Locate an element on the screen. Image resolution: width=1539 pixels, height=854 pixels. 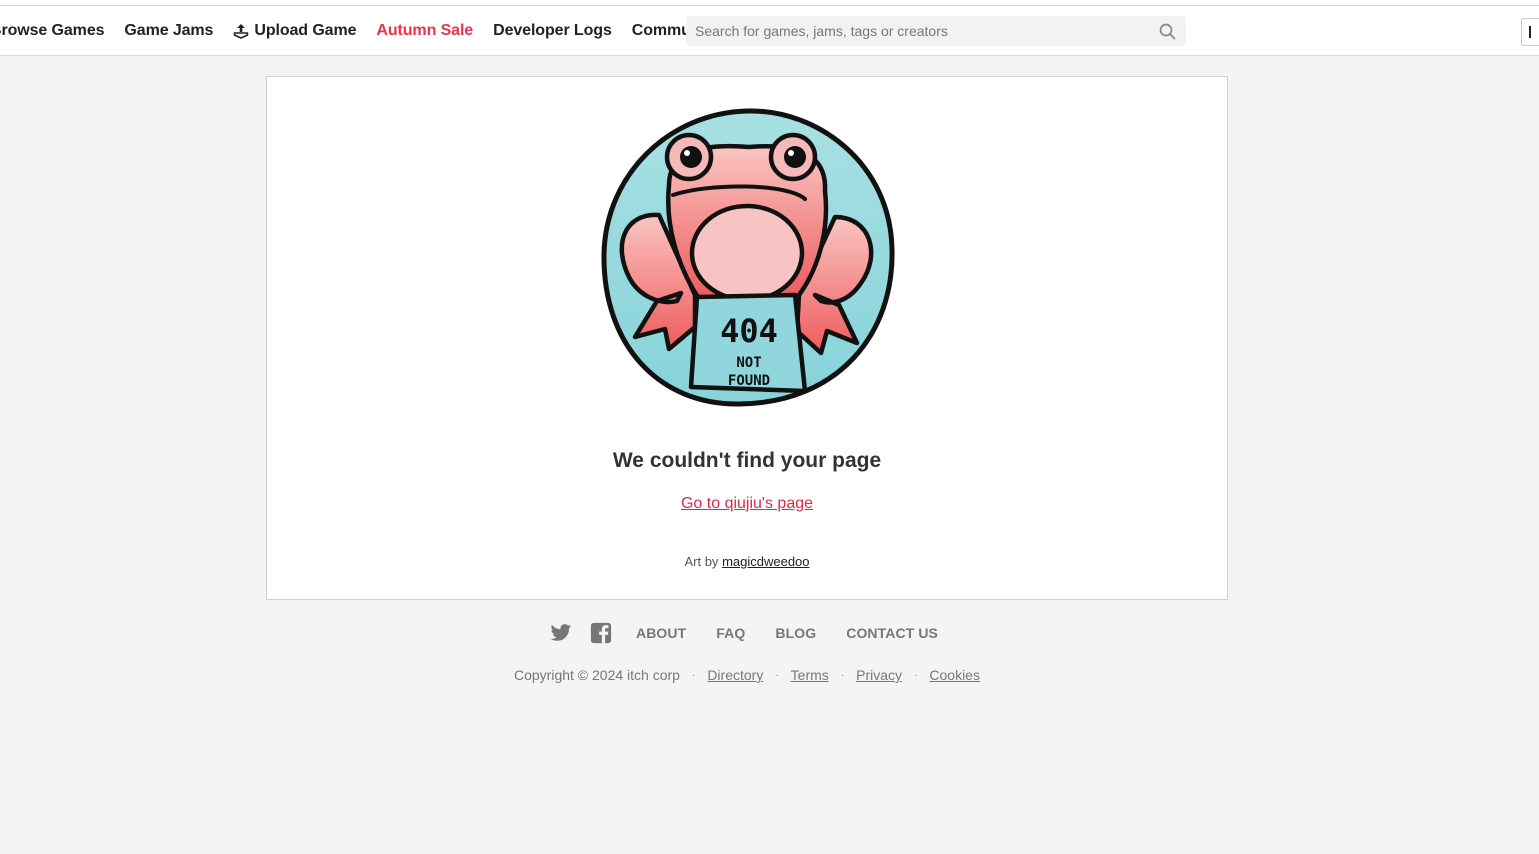
goto-user-page-link: Go to qiujiu's page is located at coordinates (747, 503).